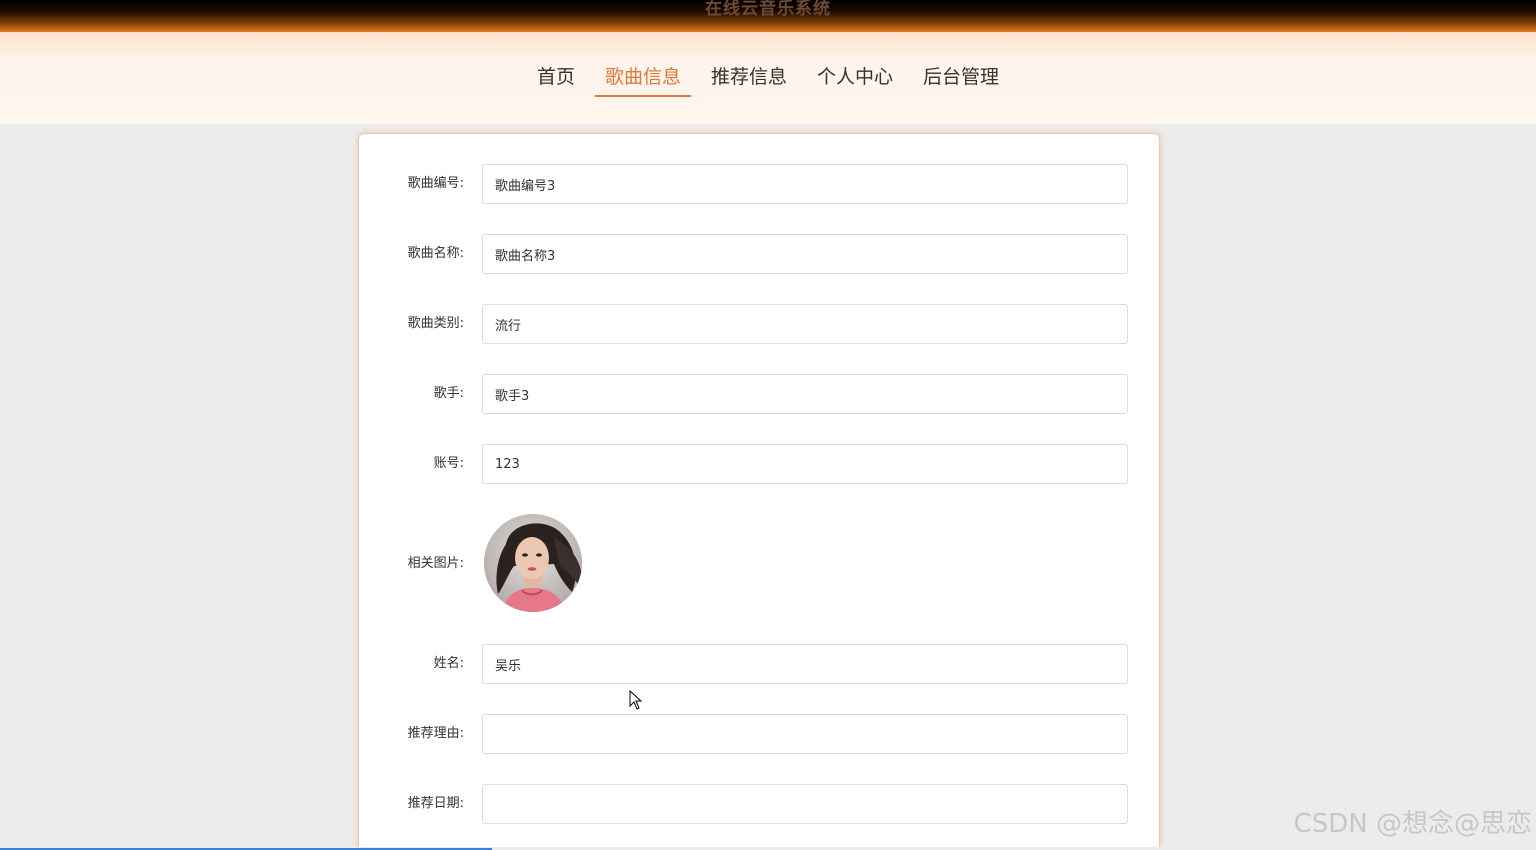  I want to click on nav-item-song-info: 歌曲信息, so click(642, 76).